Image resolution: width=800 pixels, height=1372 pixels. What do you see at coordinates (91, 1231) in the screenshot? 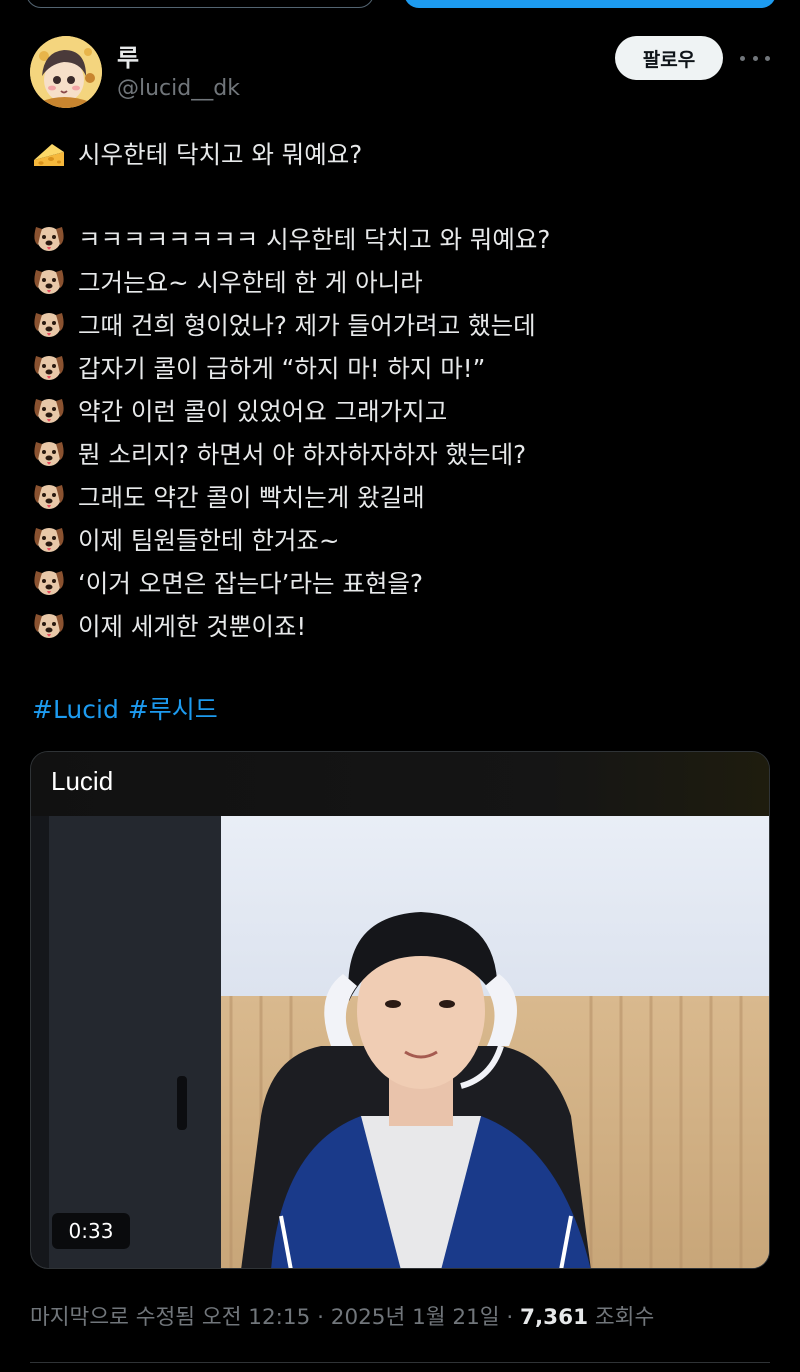
I see `video-duration: 0:33` at bounding box center [91, 1231].